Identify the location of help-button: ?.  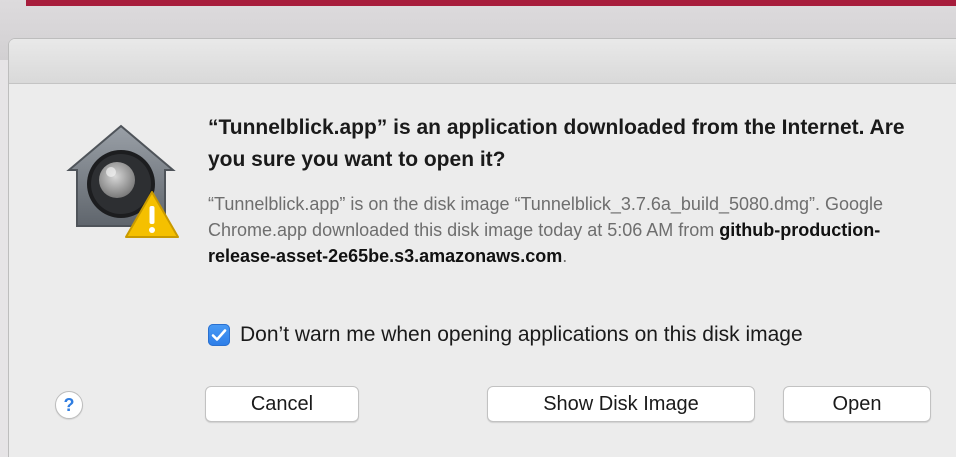
(69, 405).